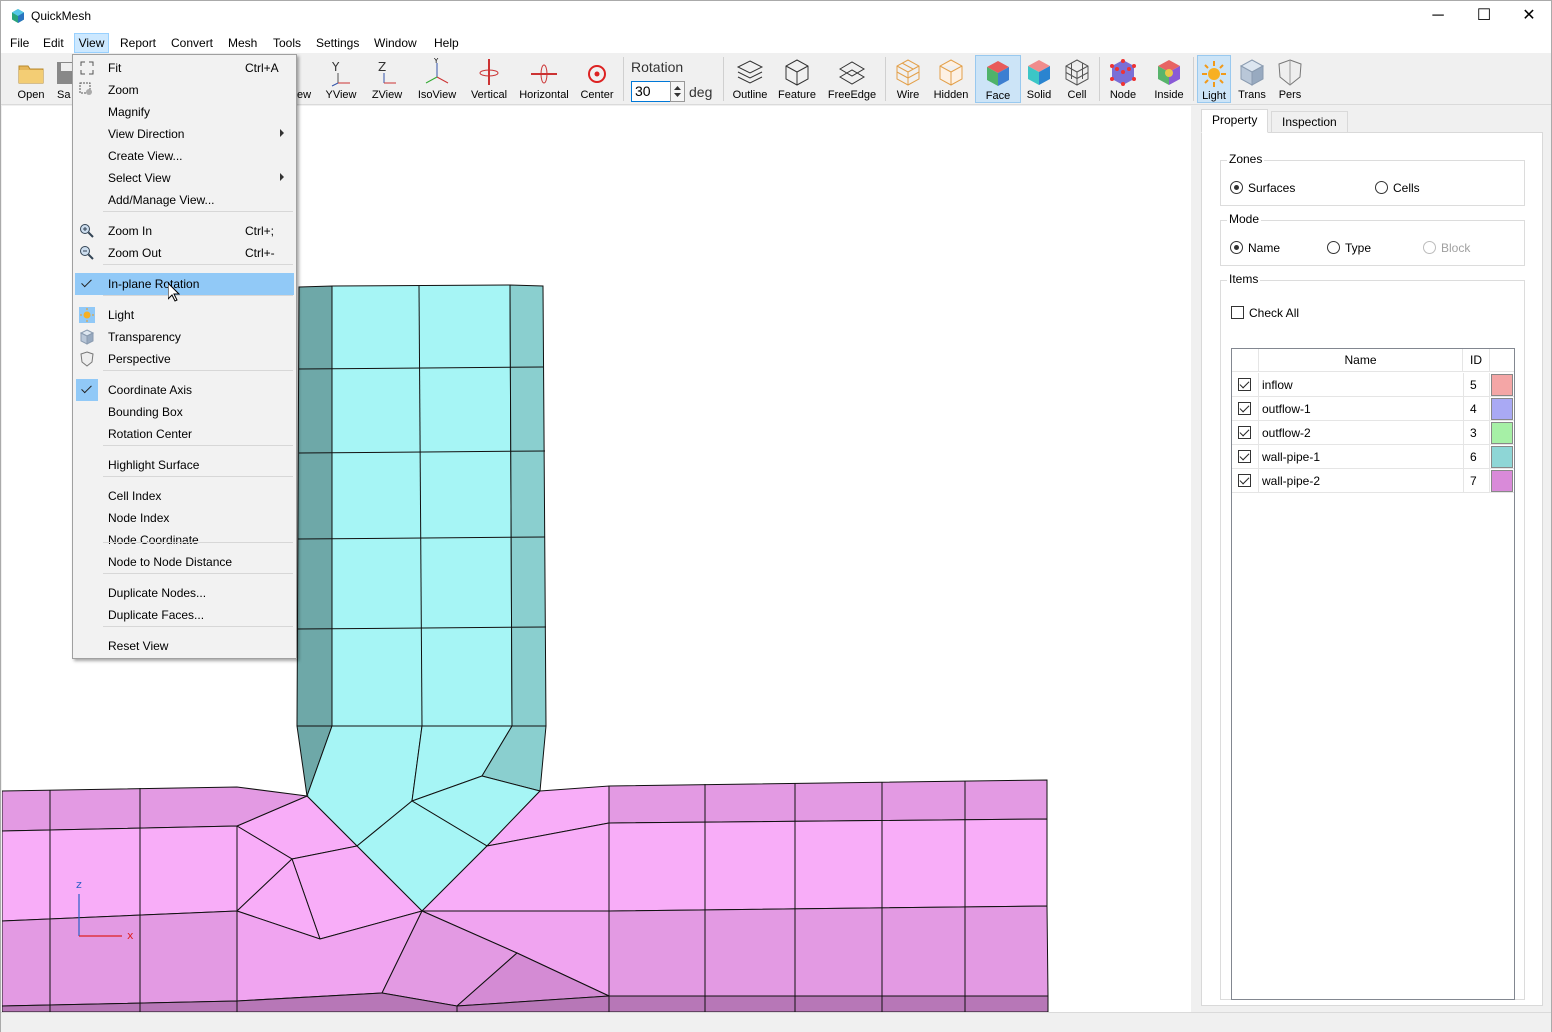 Image resolution: width=1552 pixels, height=1032 pixels. I want to click on menu-item-zoom-out: Zoom Out Ctrl+-, so click(184, 253).